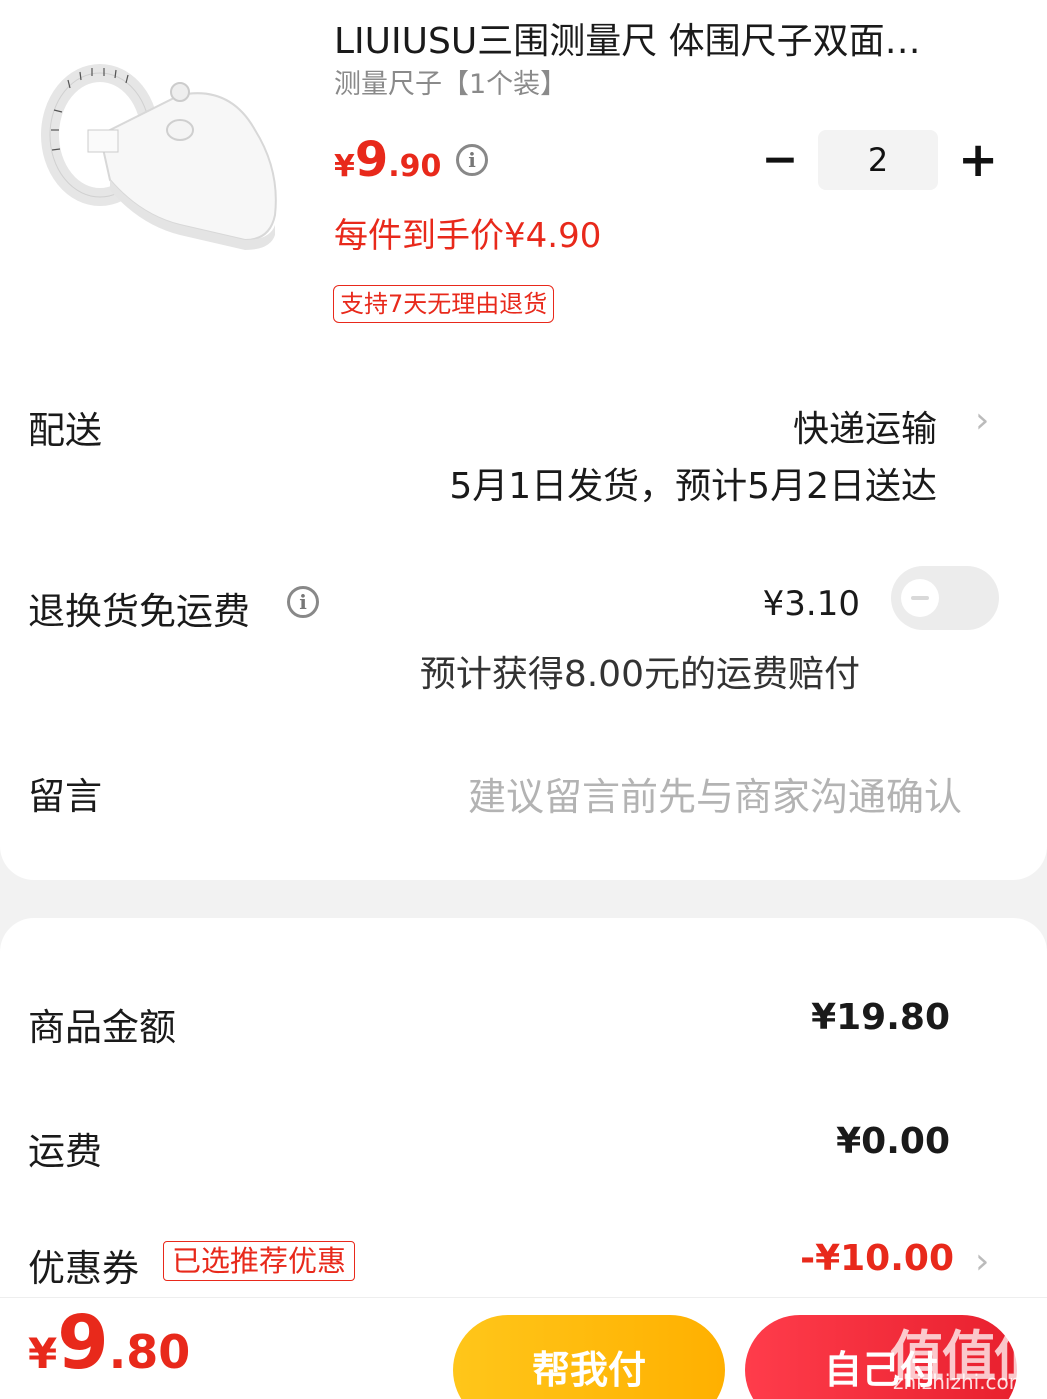  Describe the element at coordinates (303, 602) in the screenshot. I see `return-insurance-info-icon: i` at that location.